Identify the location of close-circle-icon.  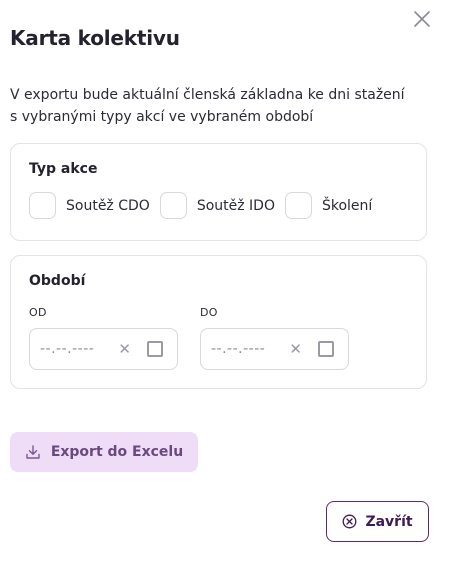
(349, 521).